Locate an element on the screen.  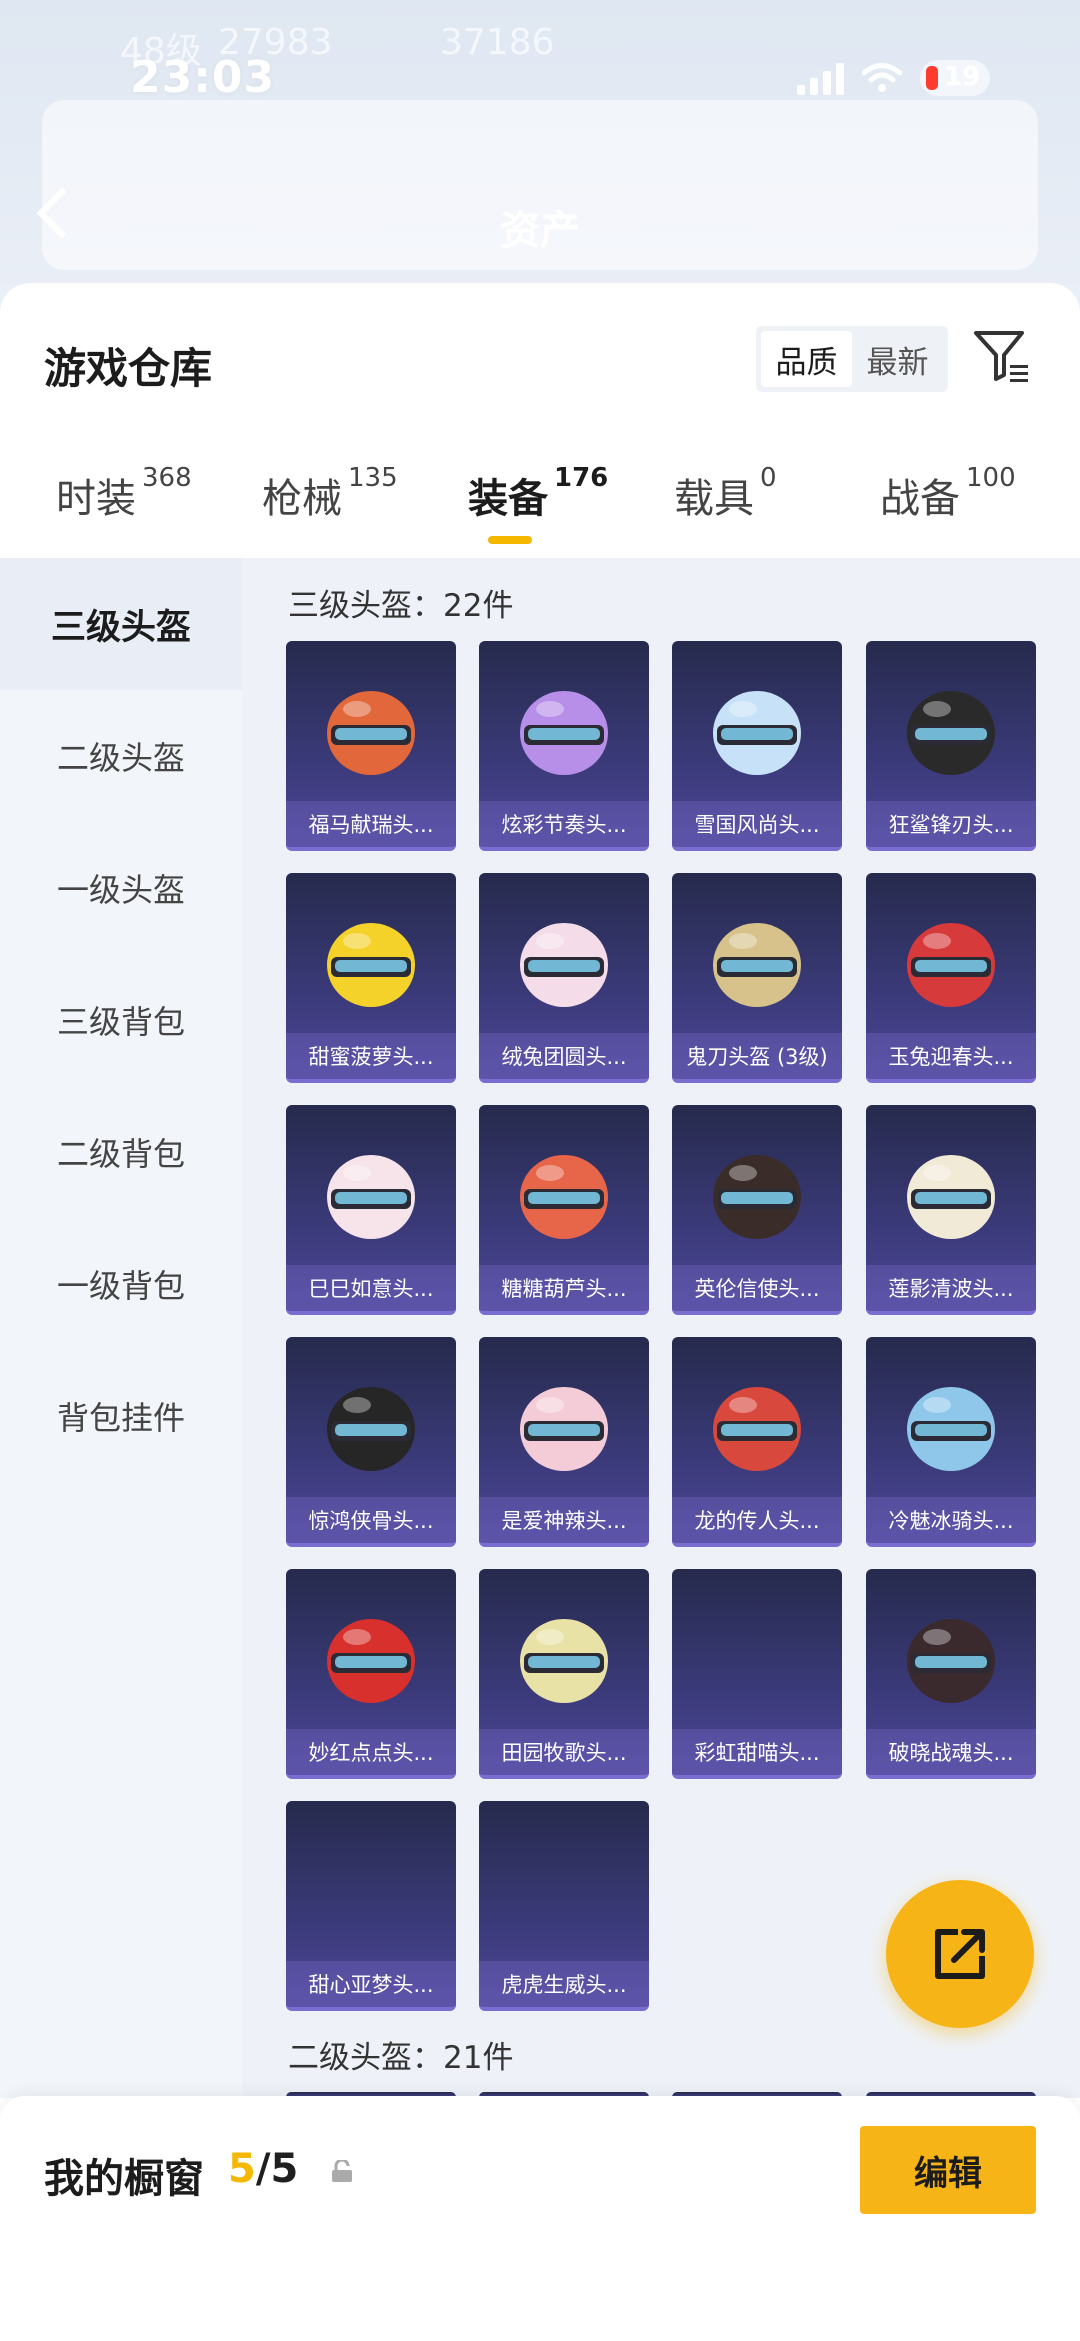
tab-supplies: 战备 100 is located at coordinates (948, 493).